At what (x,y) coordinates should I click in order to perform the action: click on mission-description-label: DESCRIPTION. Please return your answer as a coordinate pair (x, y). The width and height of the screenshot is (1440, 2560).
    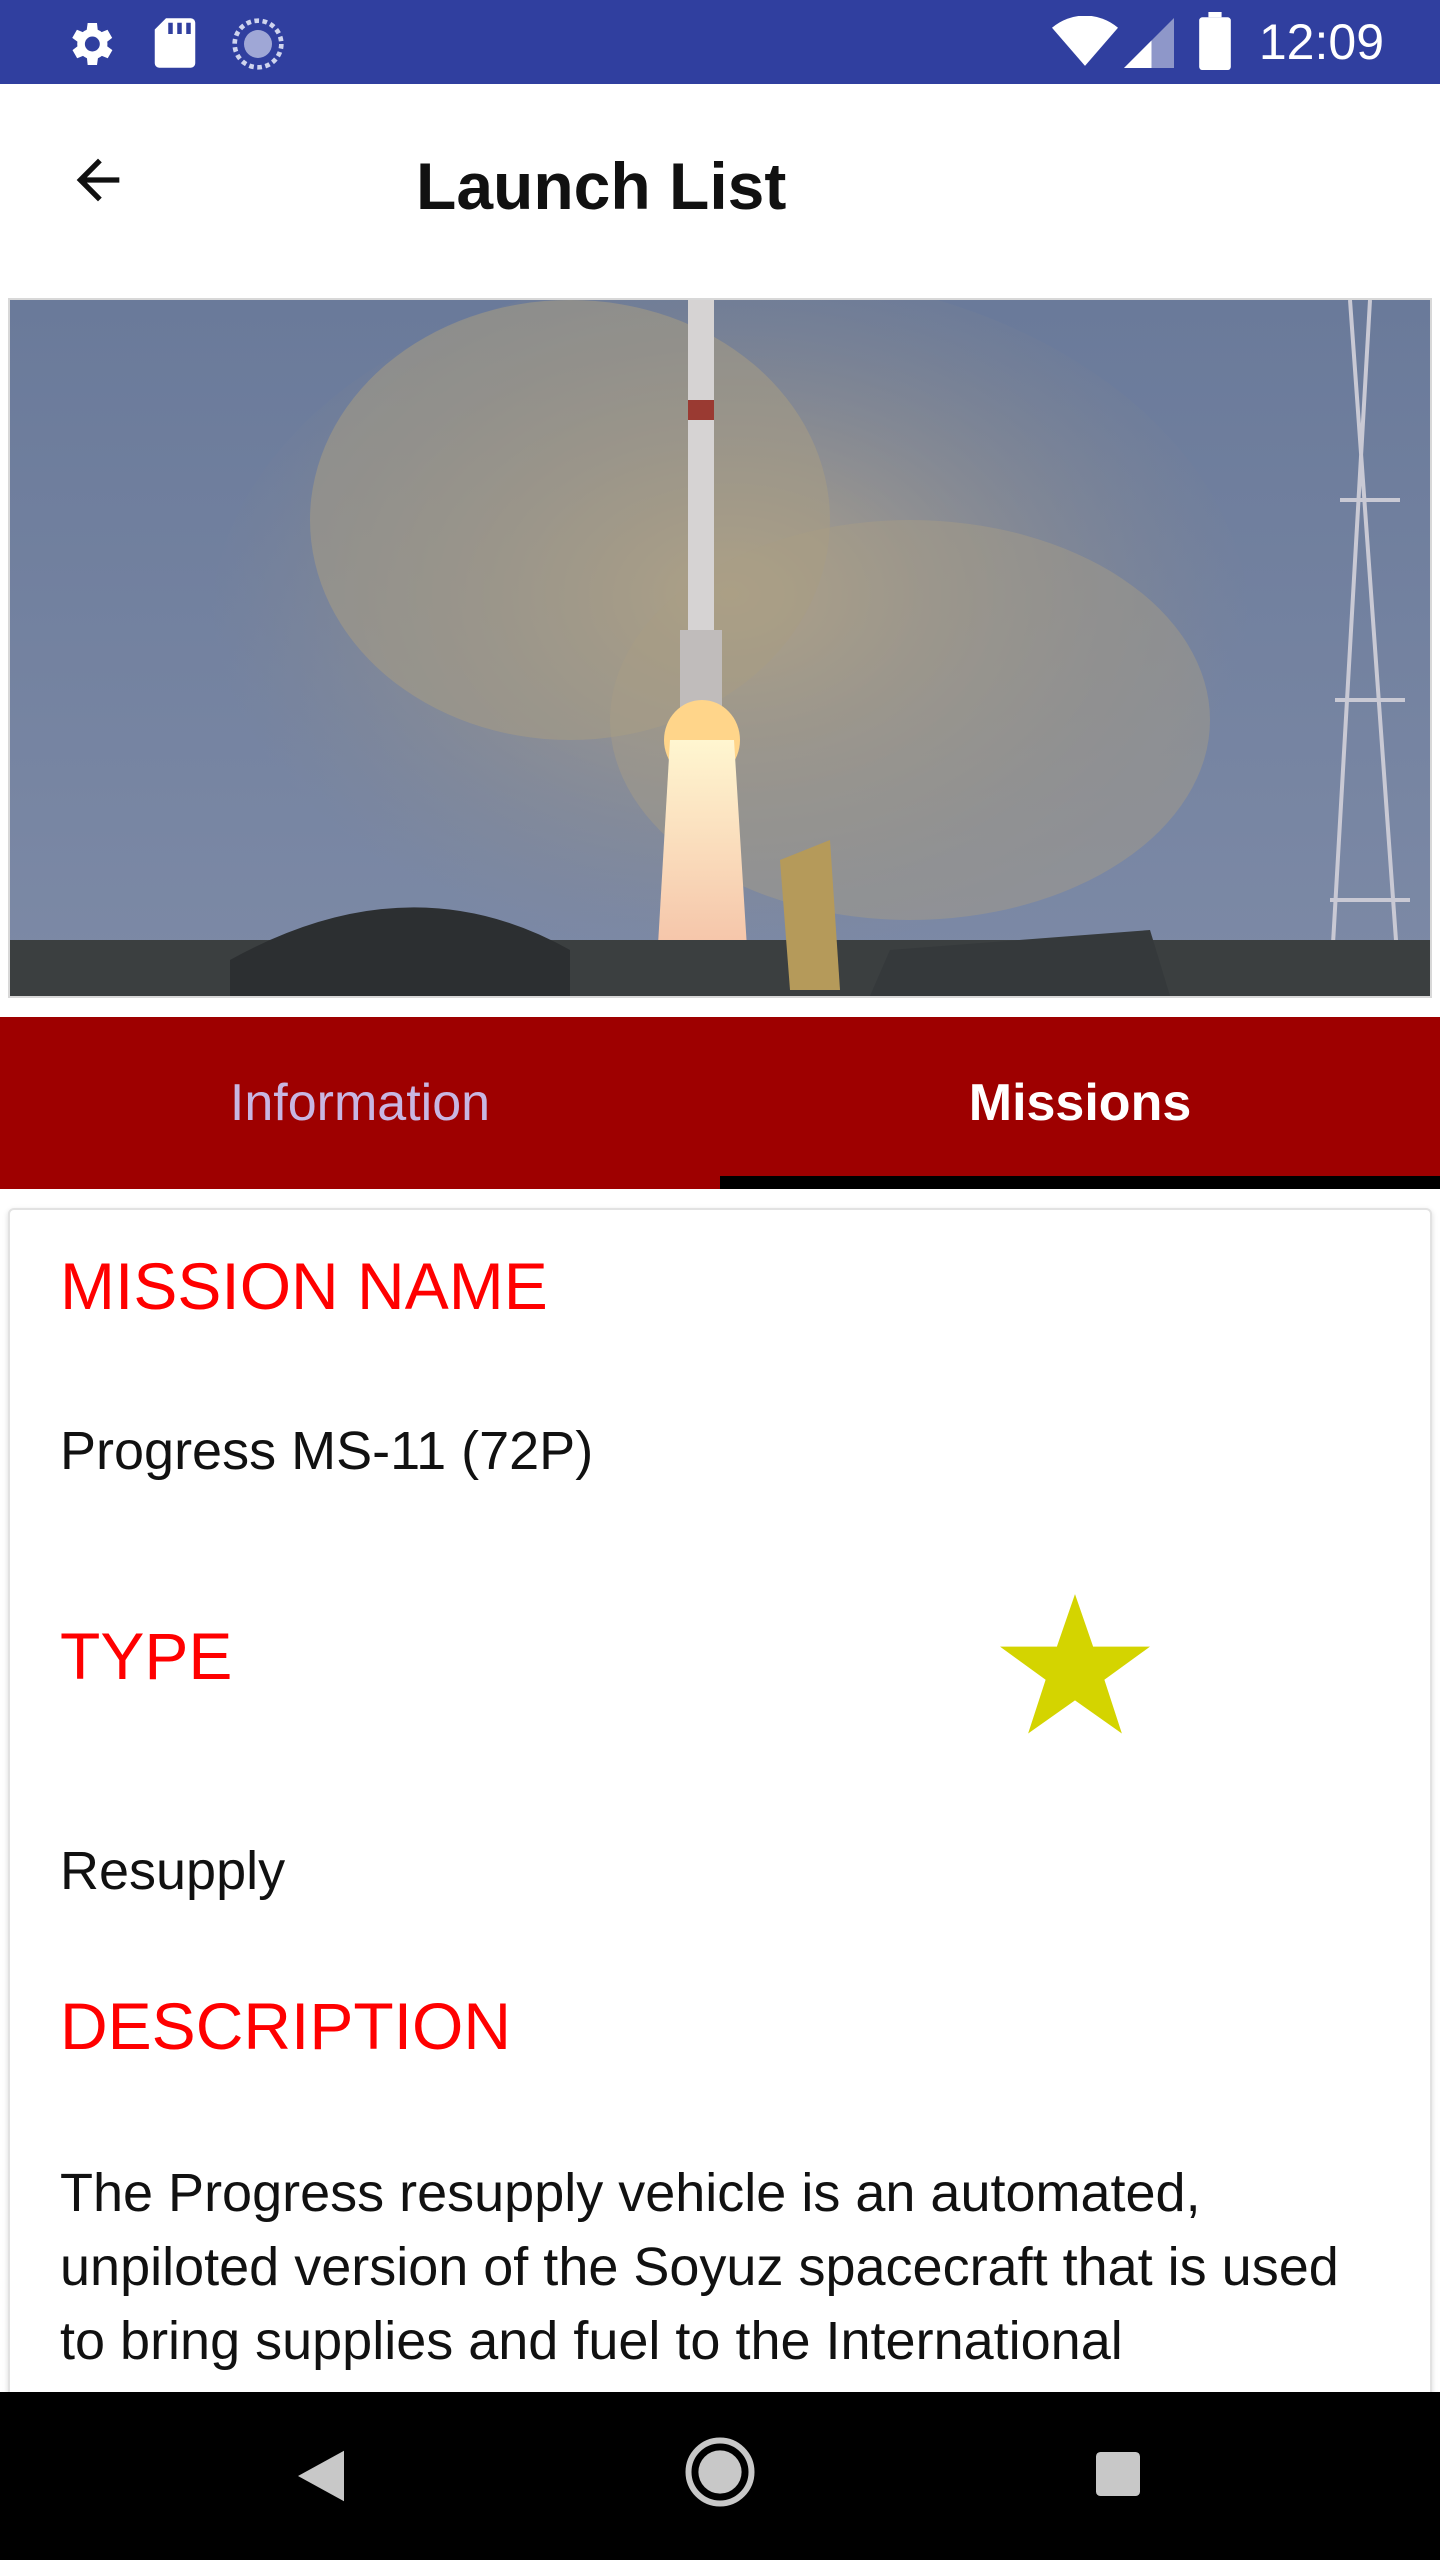
    Looking at the image, I should click on (286, 2026).